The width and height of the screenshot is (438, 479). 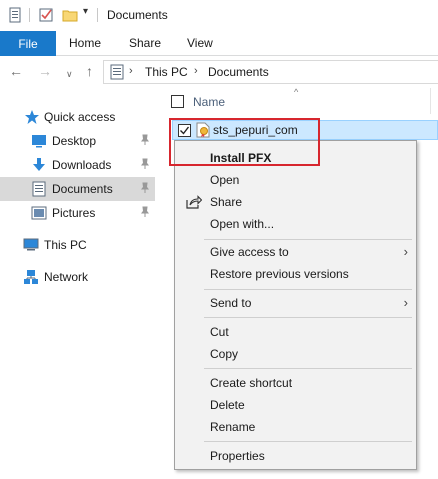 I want to click on properties-icon, so click(x=15, y=15).